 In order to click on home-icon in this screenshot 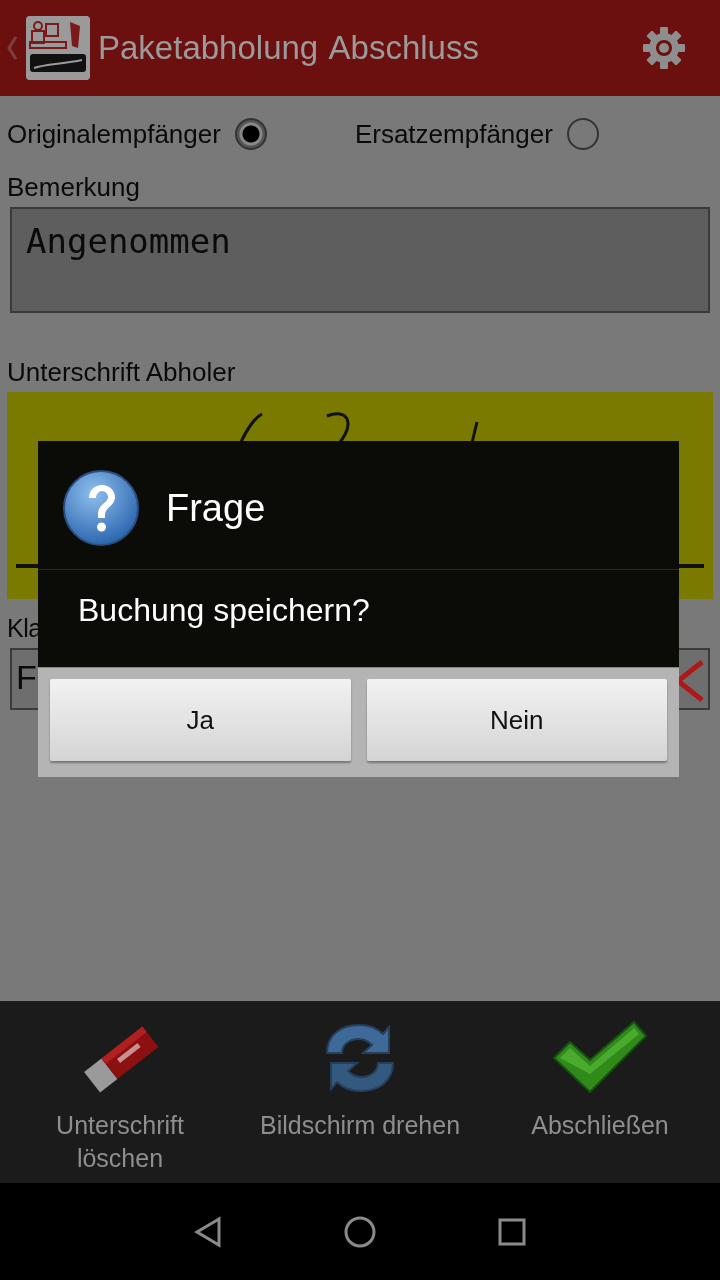, I will do `click(360, 1231)`.